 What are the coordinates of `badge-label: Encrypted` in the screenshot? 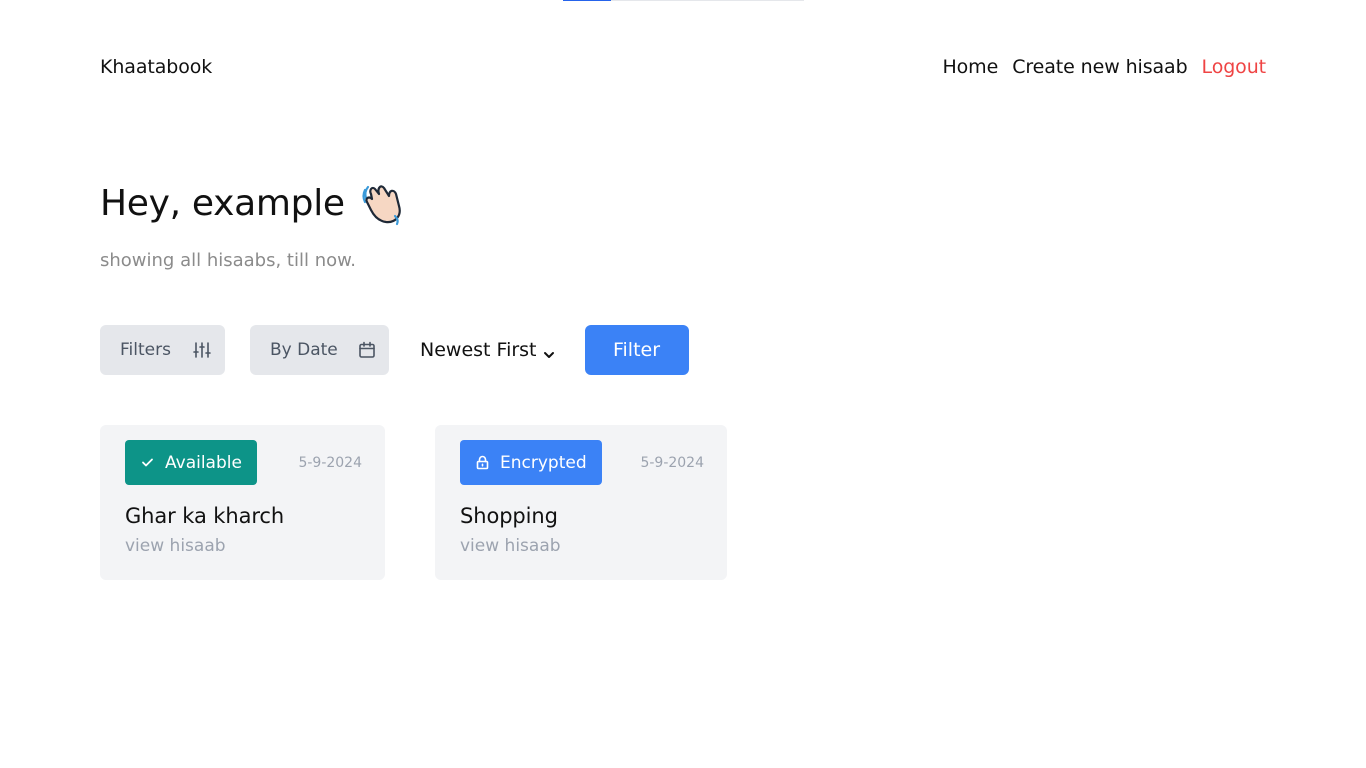 It's located at (543, 462).